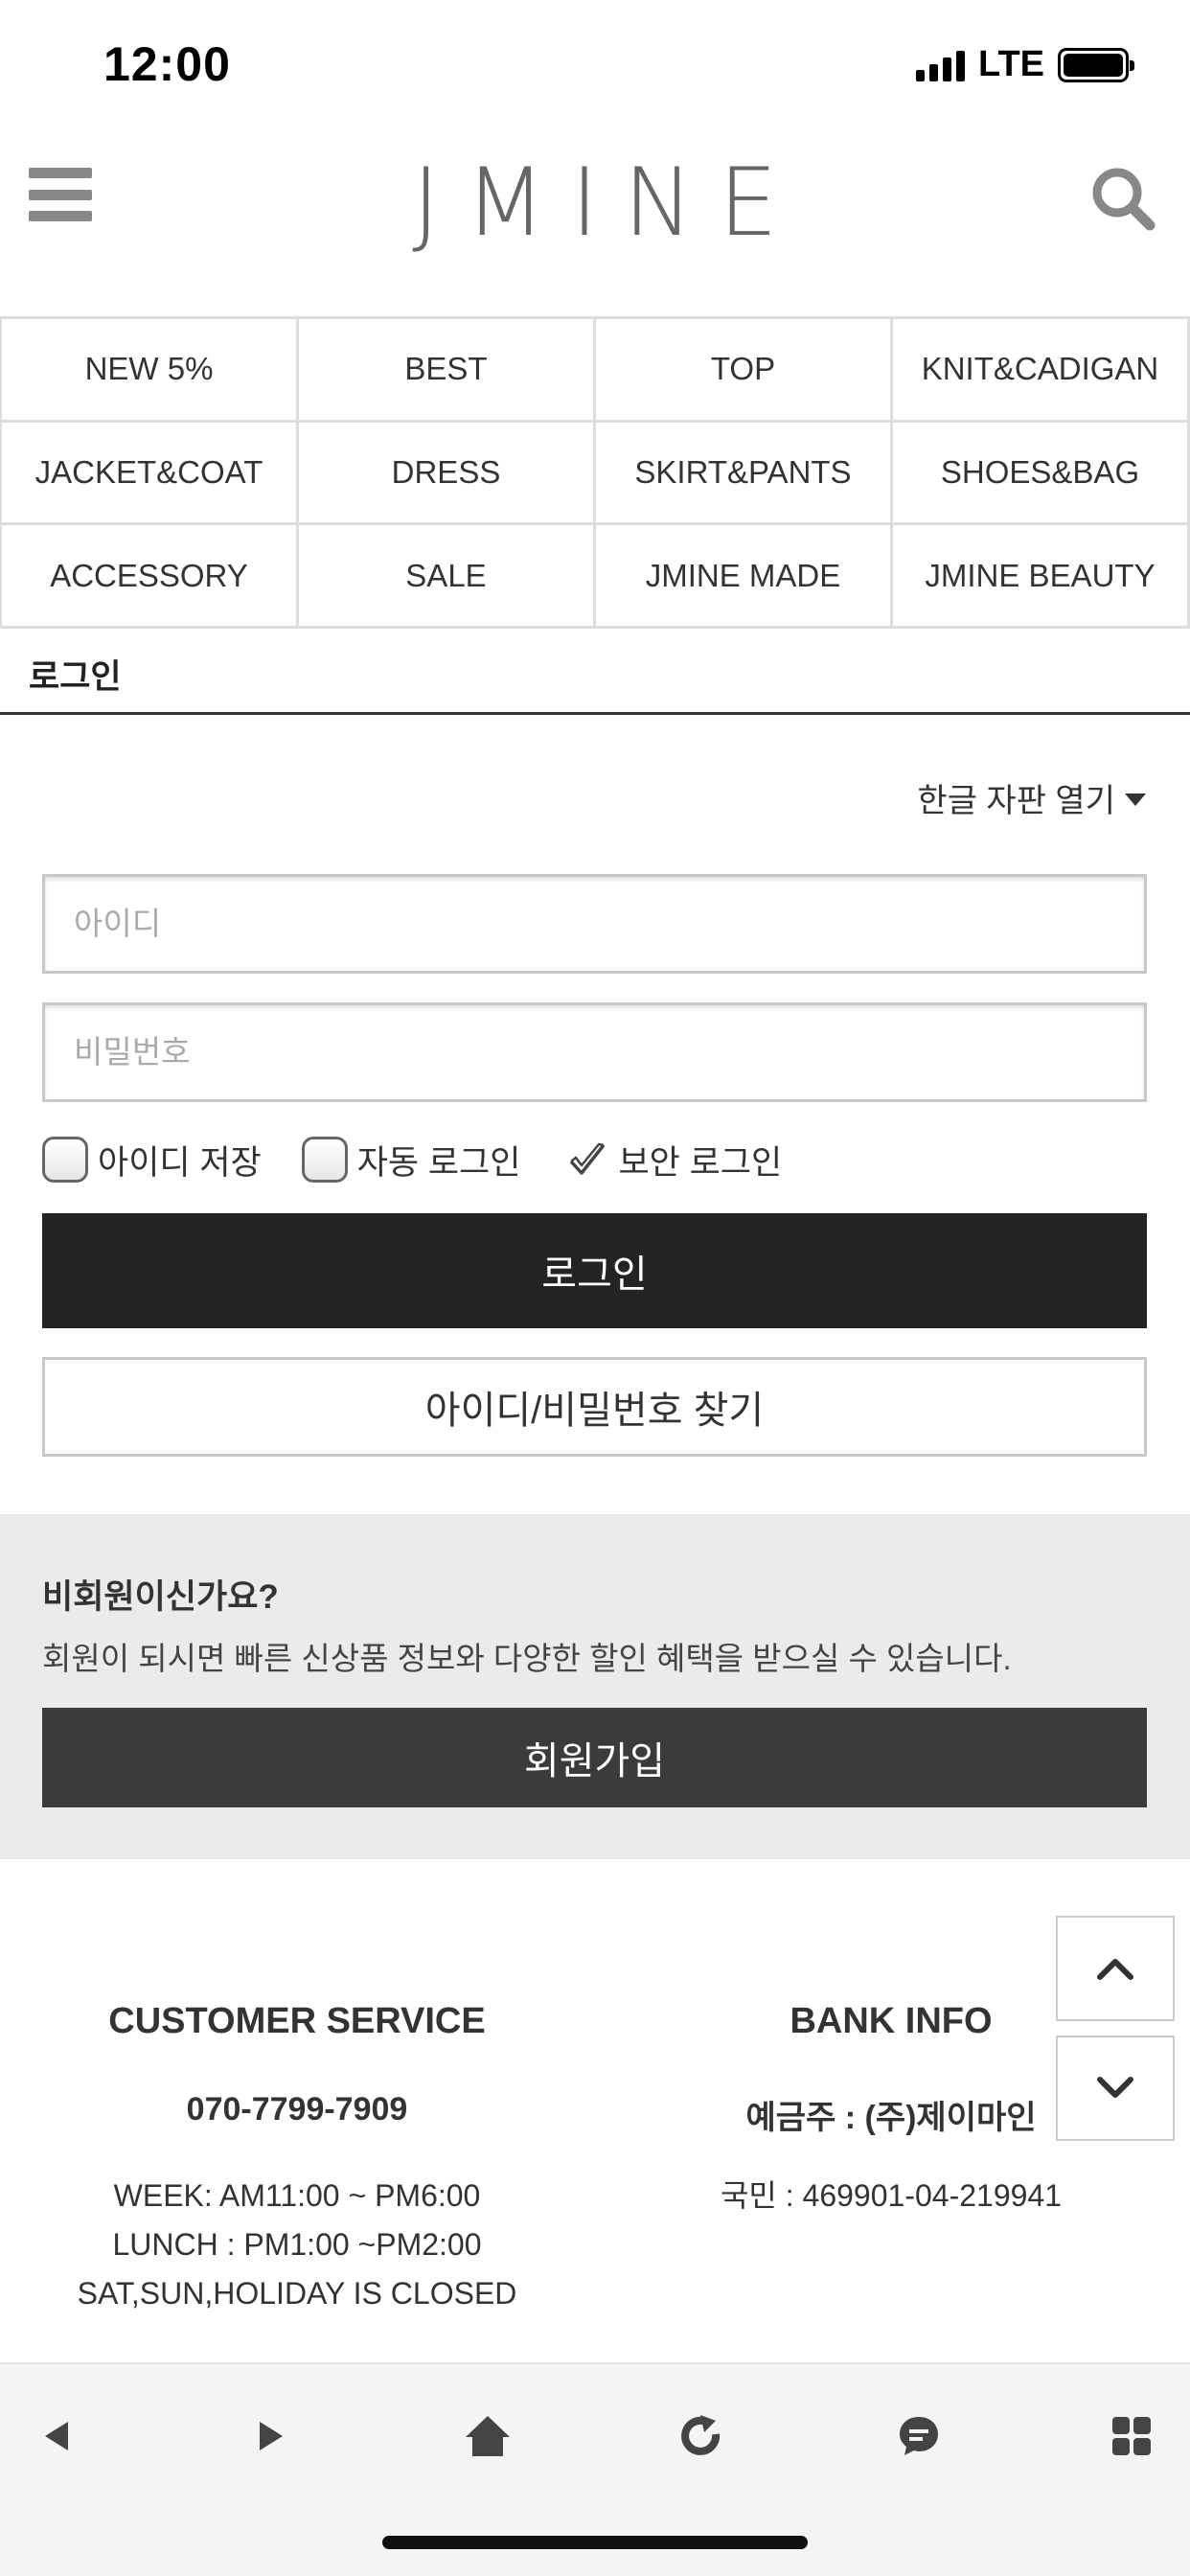 This screenshot has height=2576, width=1190. What do you see at coordinates (297, 2294) in the screenshot?
I see `cs-hours-closed: SAT,SUN,HOLIDAY IS CLOSED` at bounding box center [297, 2294].